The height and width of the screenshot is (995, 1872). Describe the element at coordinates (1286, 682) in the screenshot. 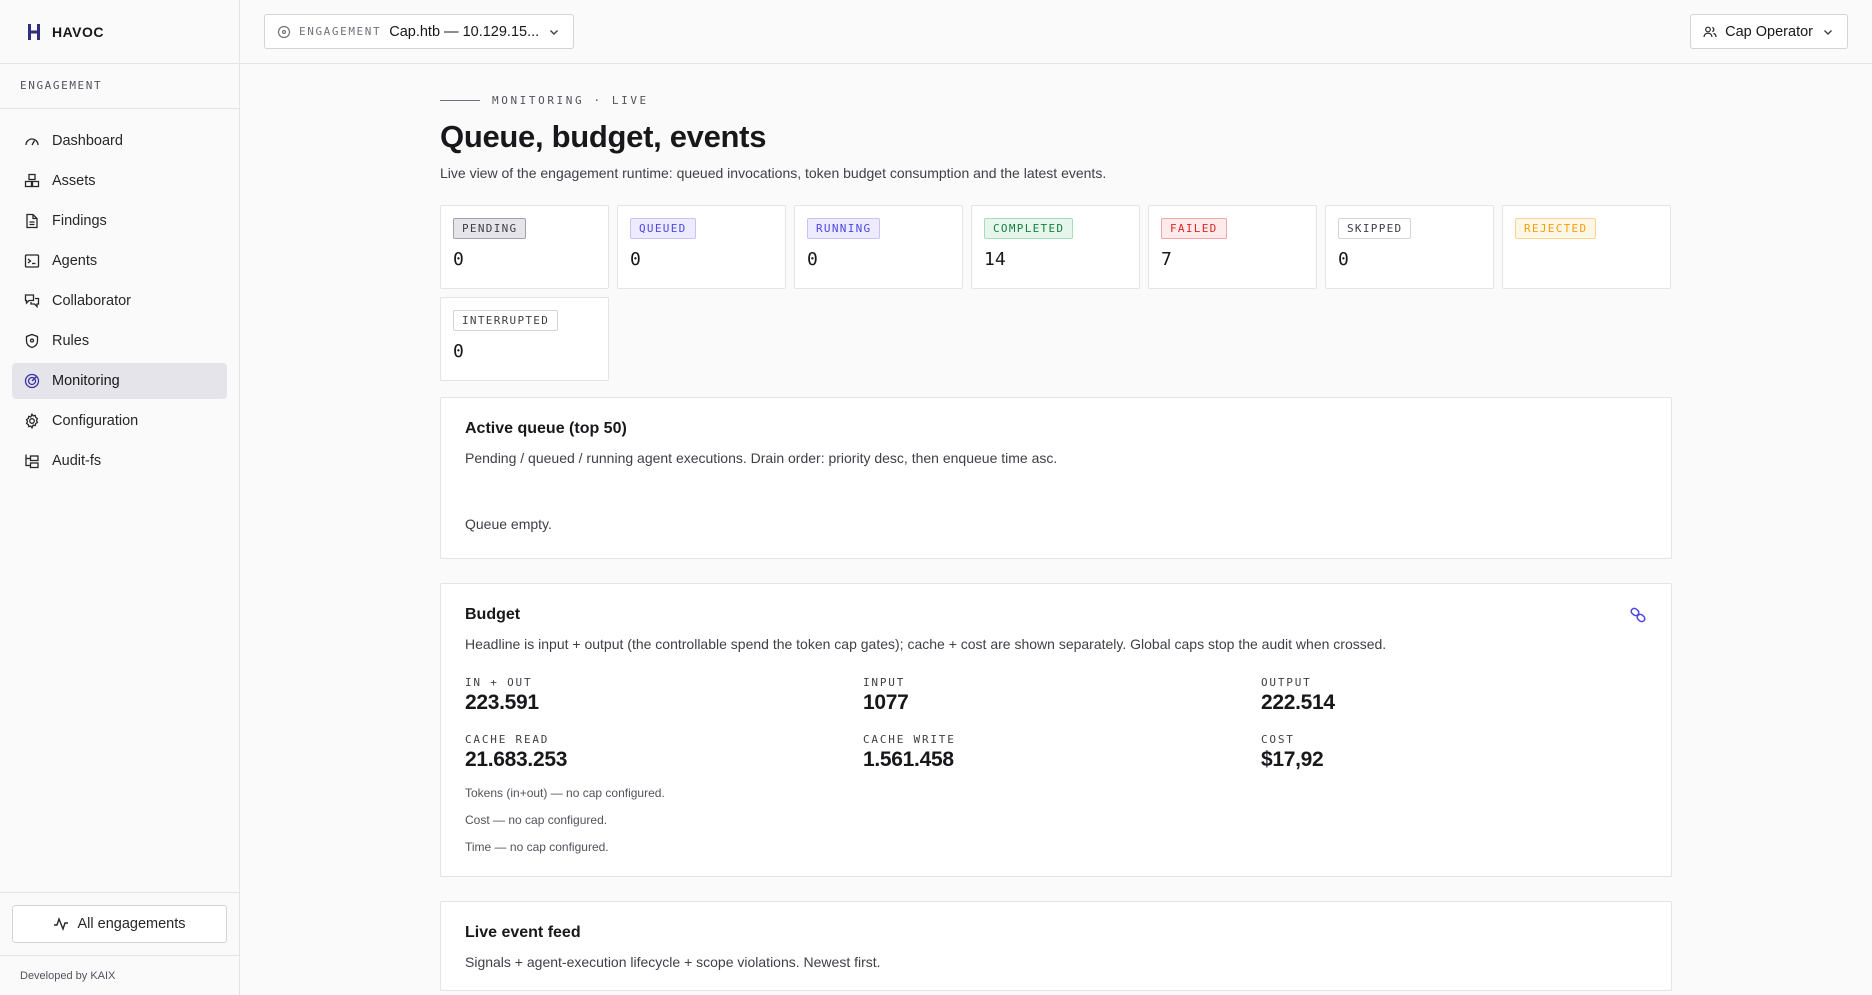

I see `budget-metric-label: OUTPUT` at that location.